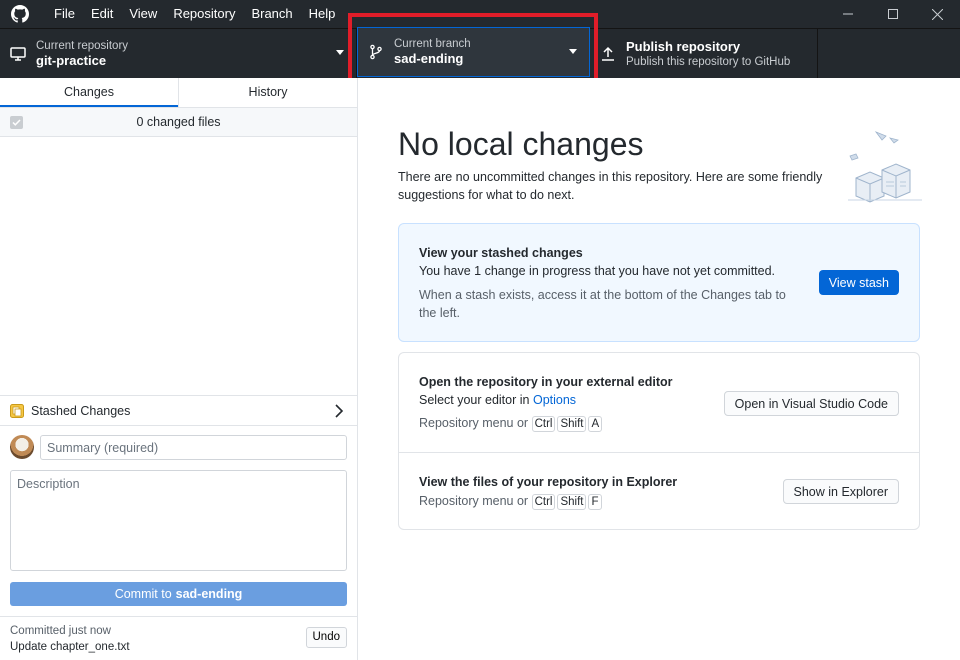 This screenshot has height=660, width=960. I want to click on avatar, so click(22, 447).